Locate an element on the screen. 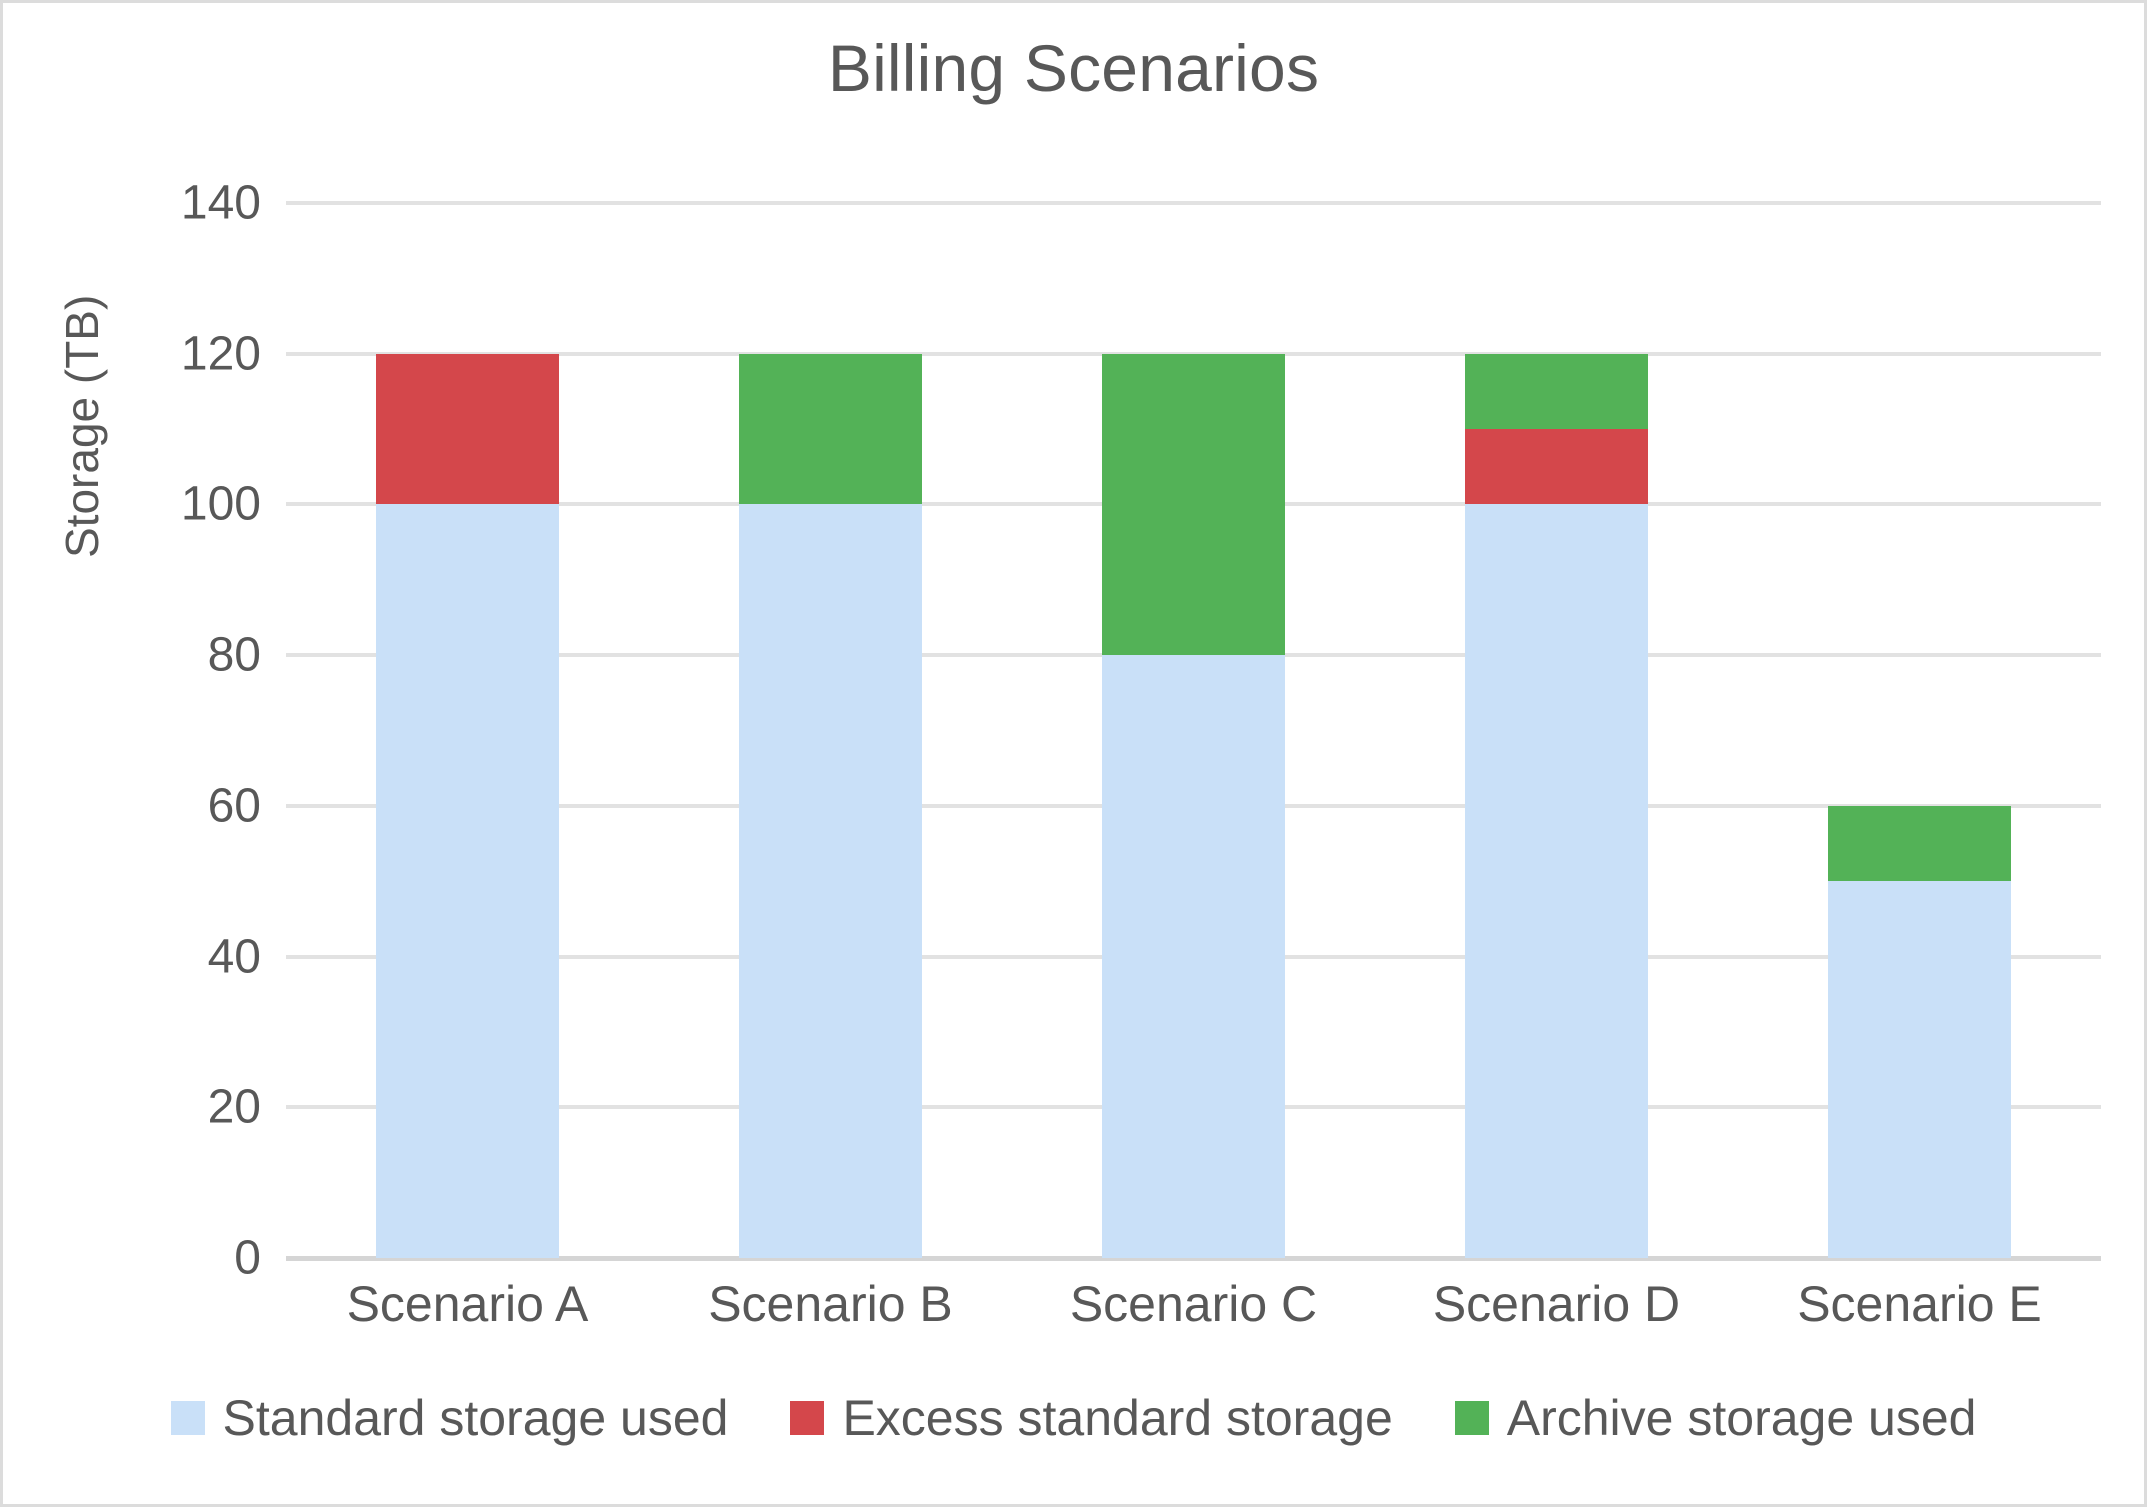 The image size is (2147, 1507). legend-item: Standard storage used is located at coordinates (449, 1418).